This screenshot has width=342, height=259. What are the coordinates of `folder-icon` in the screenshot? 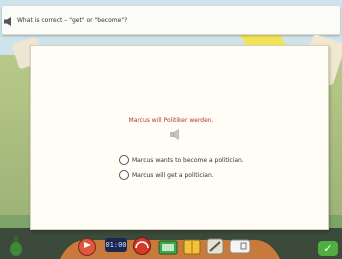 It's located at (168, 246).